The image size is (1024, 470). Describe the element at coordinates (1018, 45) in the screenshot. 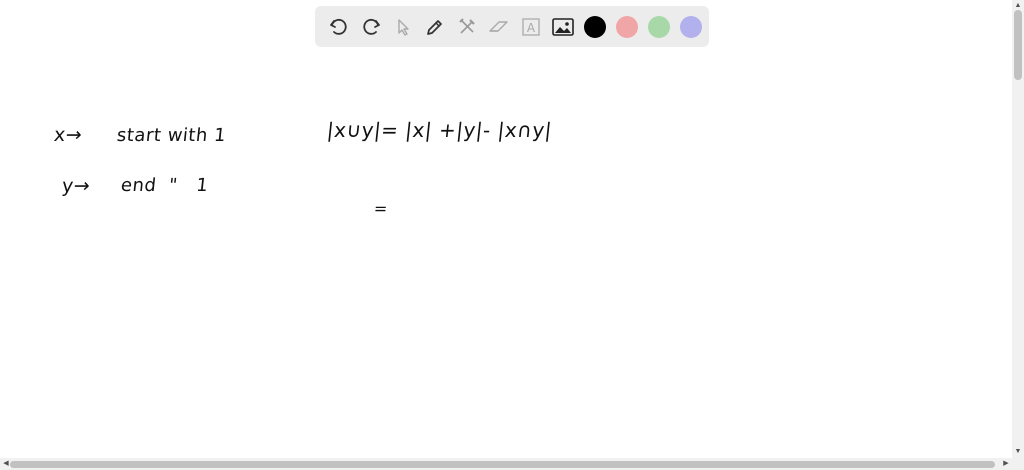

I see `vertical-scroll-thumb` at that location.